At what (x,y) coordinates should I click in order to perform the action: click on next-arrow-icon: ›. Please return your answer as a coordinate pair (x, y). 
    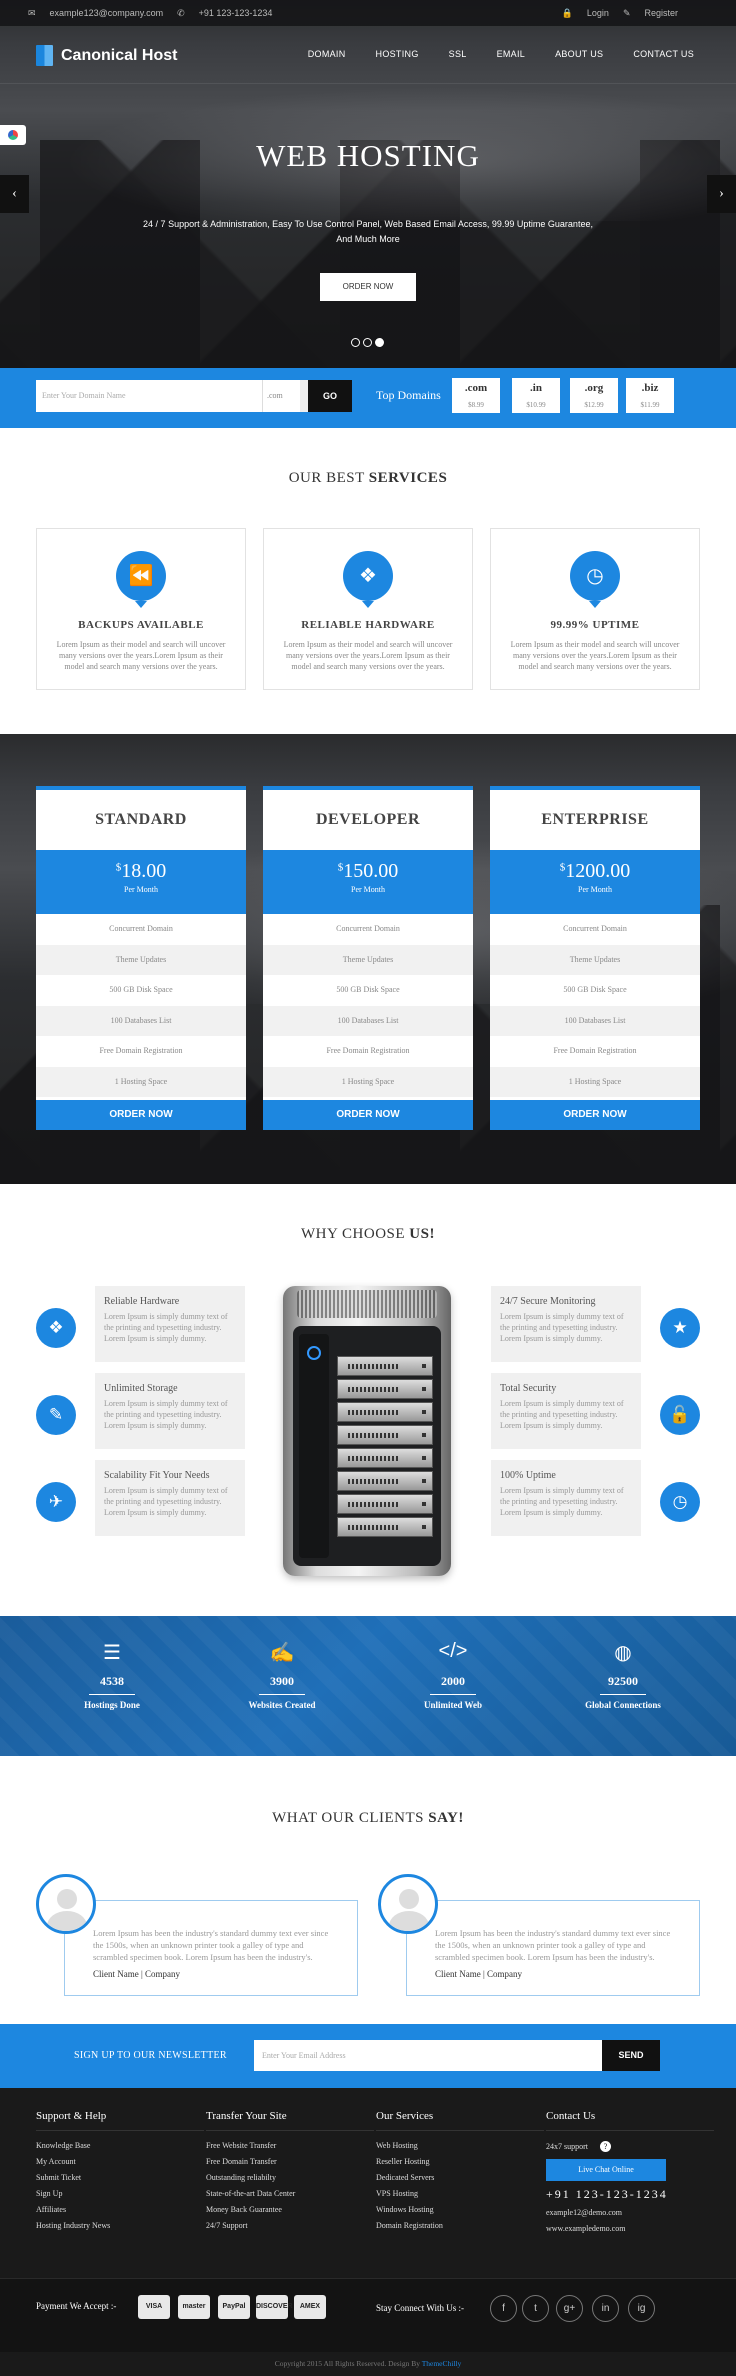
    Looking at the image, I should click on (721, 194).